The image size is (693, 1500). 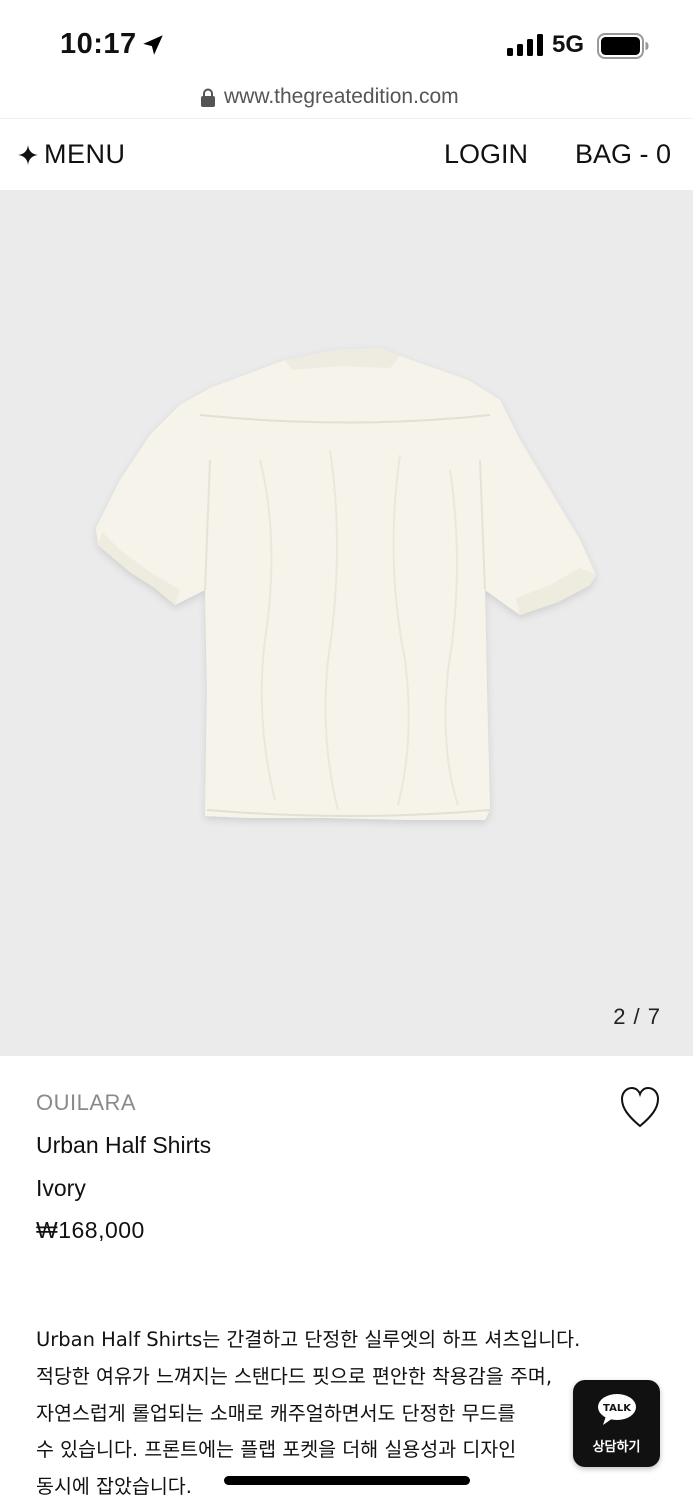 I want to click on talk-bubble-text: TALK, so click(x=617, y=1408).